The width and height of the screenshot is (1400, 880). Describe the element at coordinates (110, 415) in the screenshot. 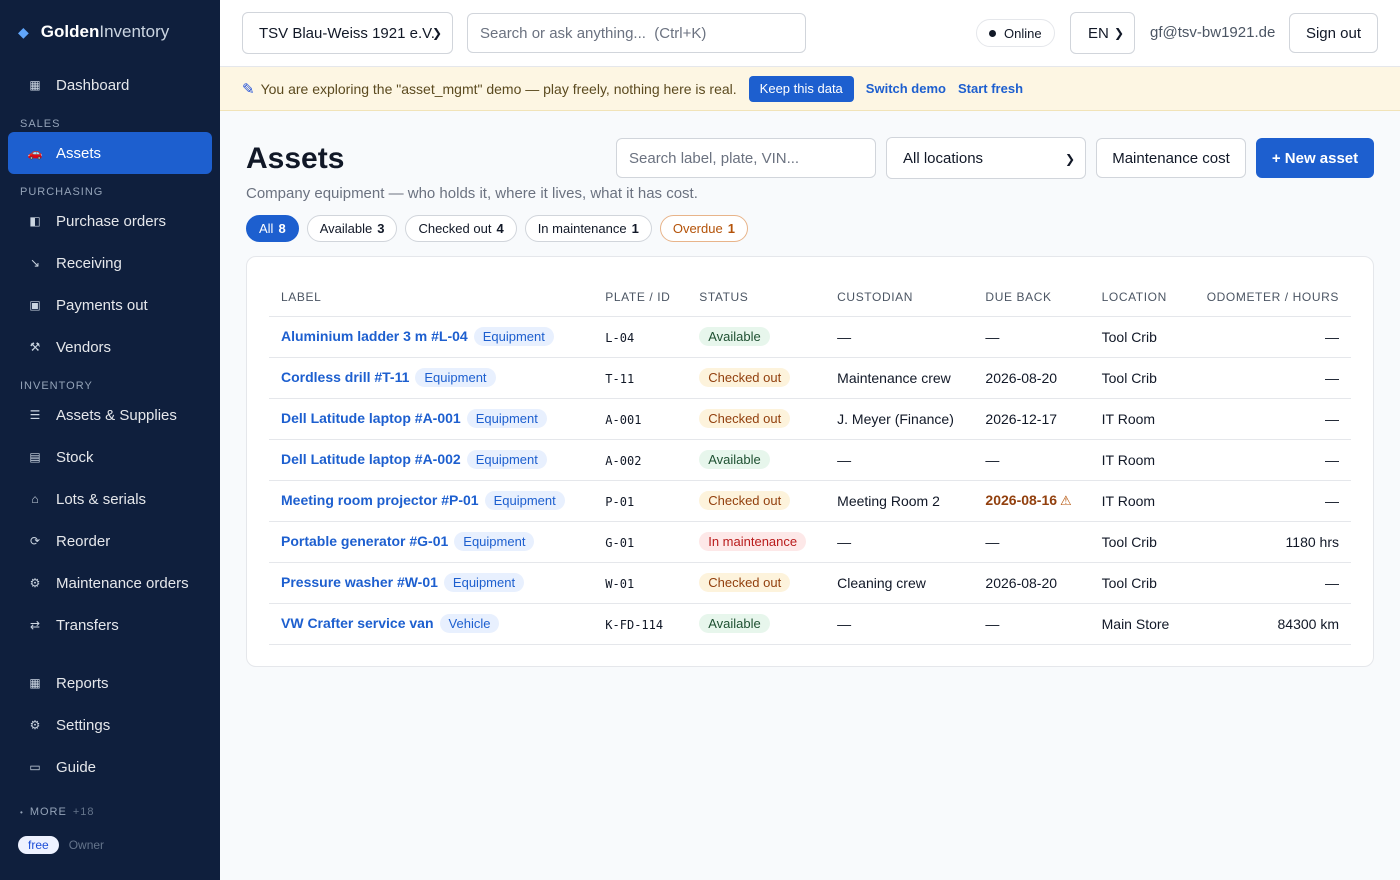

I see `sidebar-item-assets-supplies: ☰ Assets & Supplies` at that location.